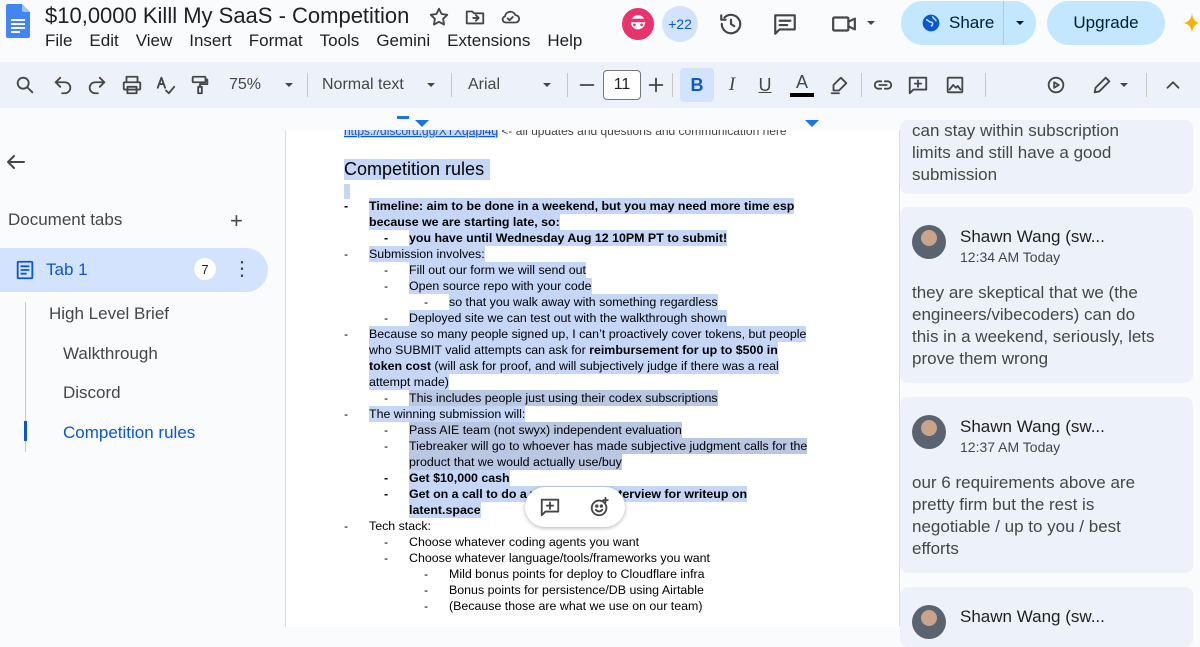 Image resolution: width=1200 pixels, height=647 pixels. Describe the element at coordinates (883, 85) in the screenshot. I see `insert-link-button` at that location.